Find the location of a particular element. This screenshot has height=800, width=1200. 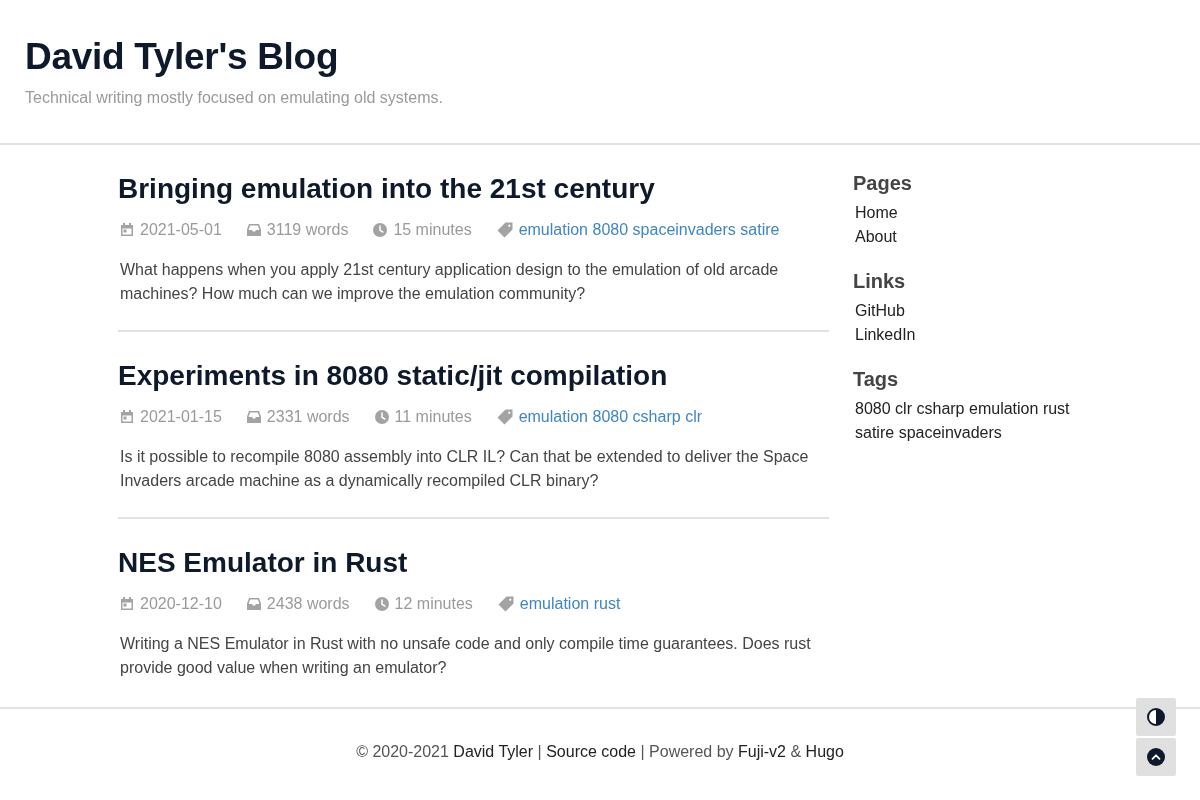

footer-text: © 2020-2021 David Tyler | Source code | Powered by Fuji-v2 & Hugo is located at coordinates (600, 752).